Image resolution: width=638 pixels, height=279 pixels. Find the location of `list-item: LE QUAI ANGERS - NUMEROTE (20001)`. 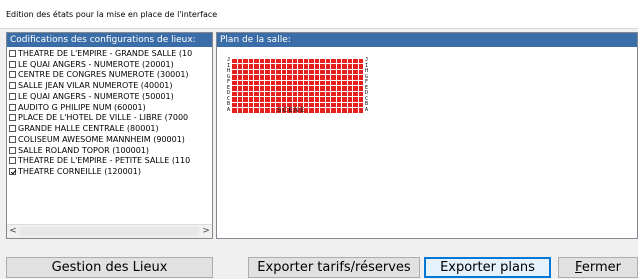

list-item: LE QUAI ANGERS - NUMEROTE (20001) is located at coordinates (109, 65).